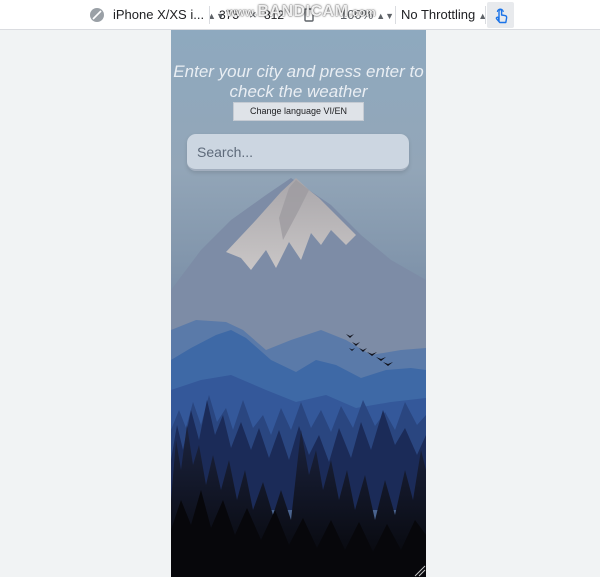  I want to click on chevron-updown-icon: ▲▼, so click(385, 16).